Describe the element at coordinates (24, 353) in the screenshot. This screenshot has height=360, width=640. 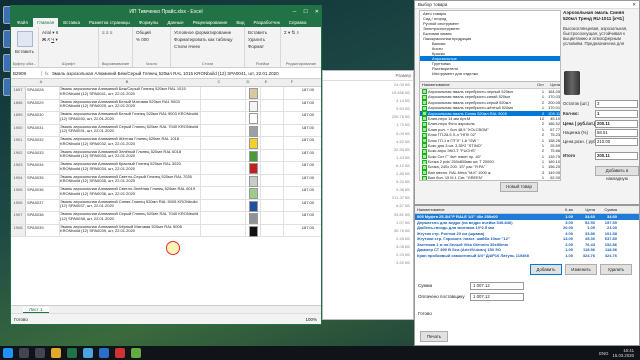
I see `search-icon` at that location.